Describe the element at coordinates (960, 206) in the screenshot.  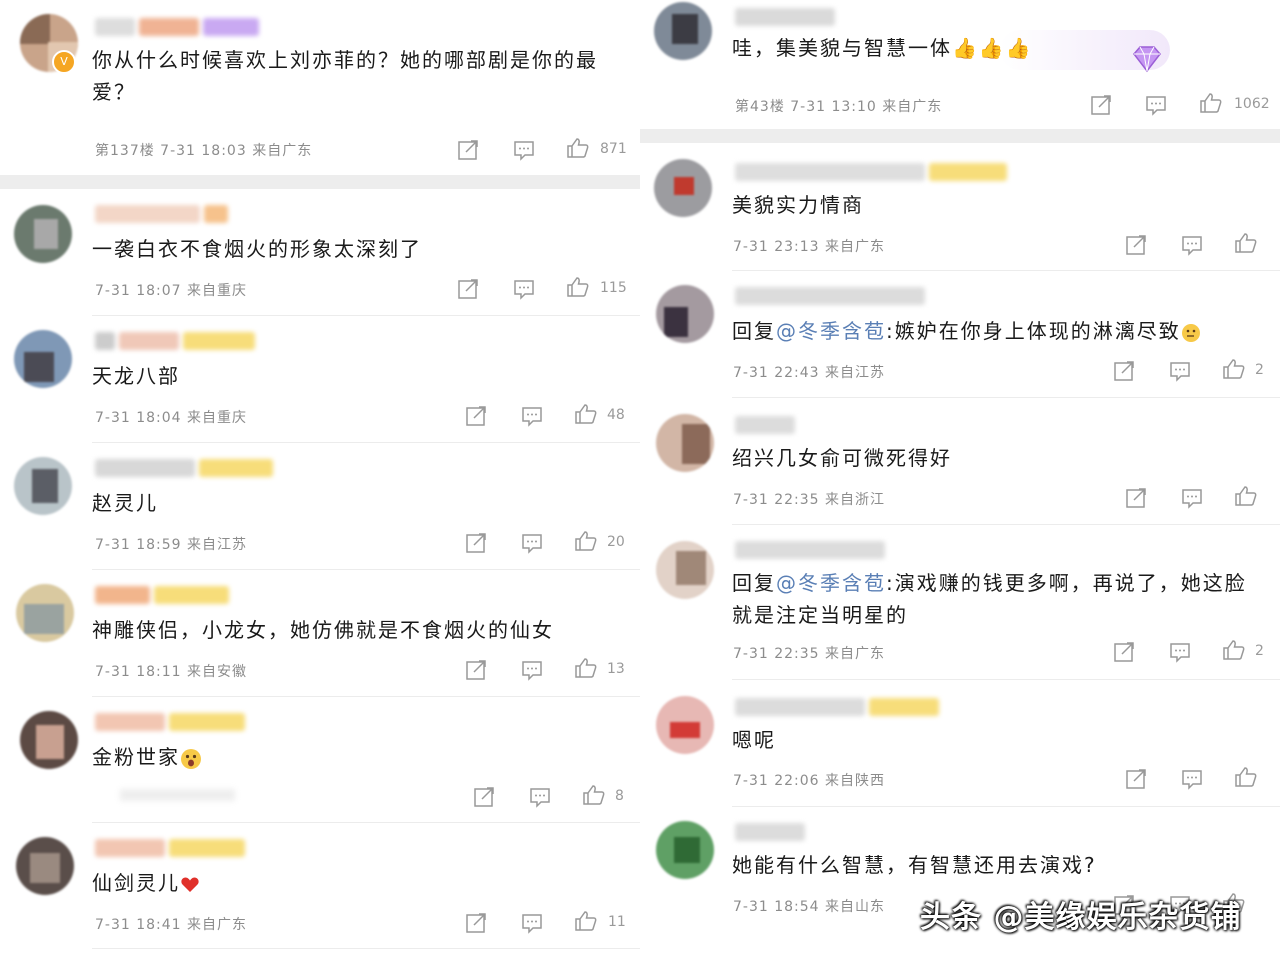
I see `comment-item: 美貌实力情商 7-31 23:13 来自广东` at that location.